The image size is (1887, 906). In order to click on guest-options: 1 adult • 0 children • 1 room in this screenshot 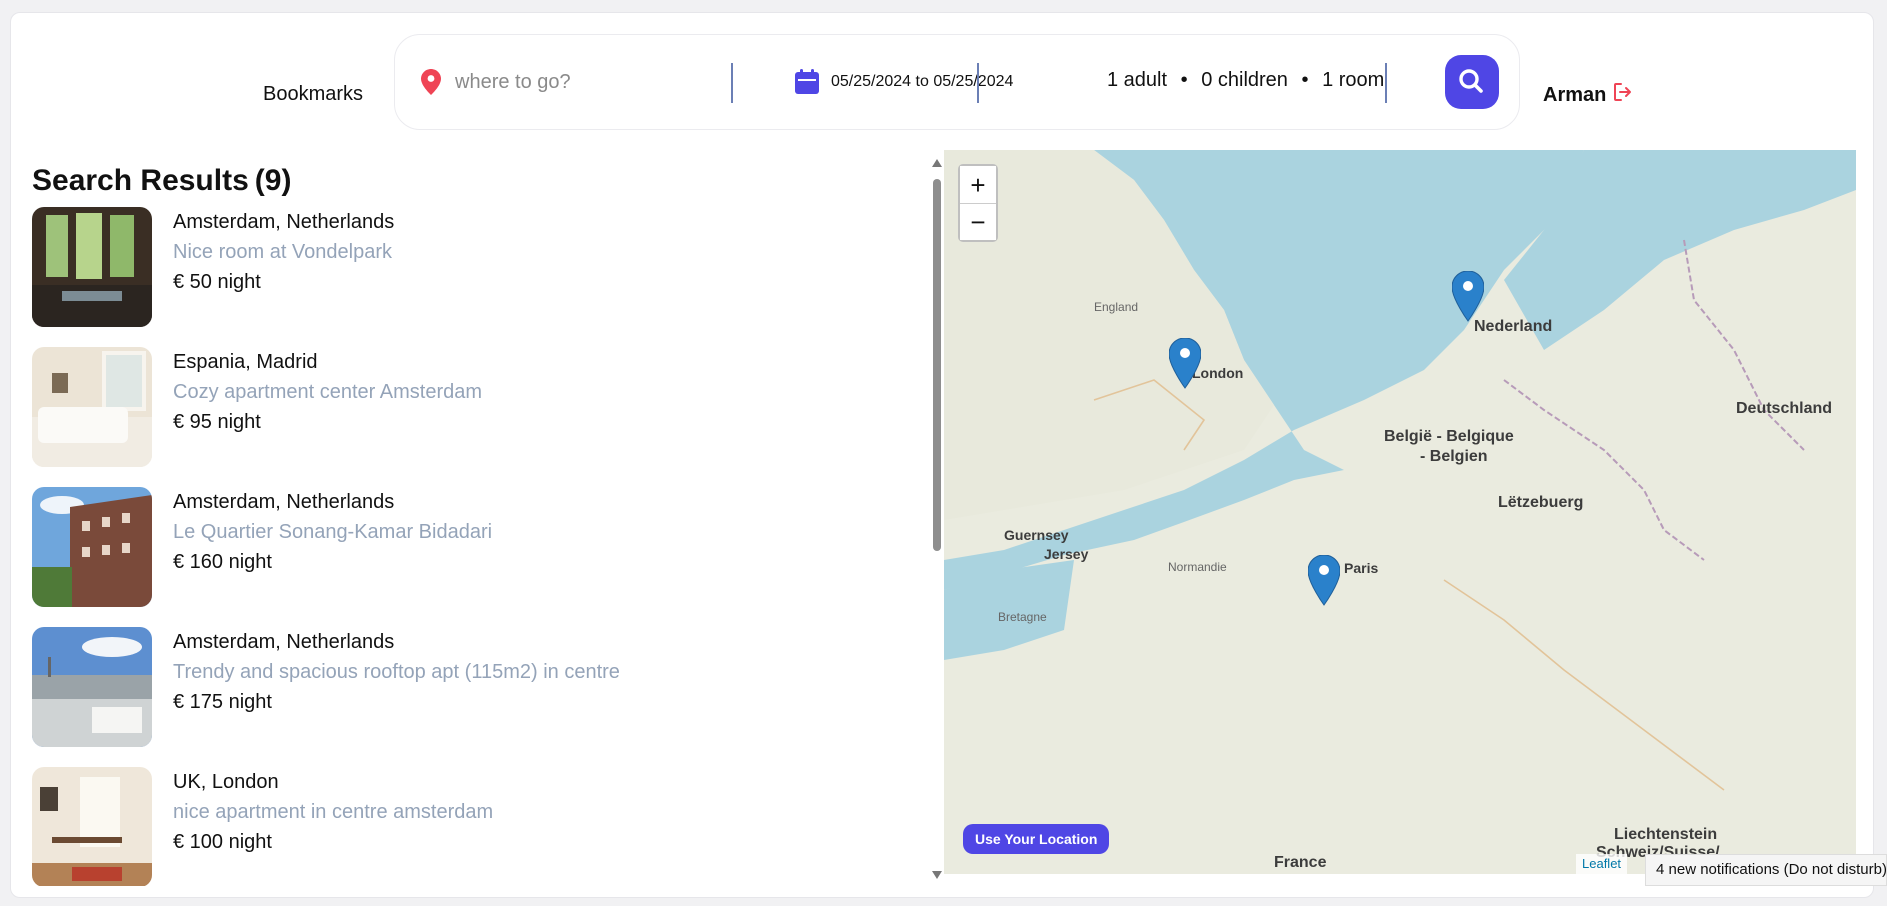, I will do `click(1245, 80)`.